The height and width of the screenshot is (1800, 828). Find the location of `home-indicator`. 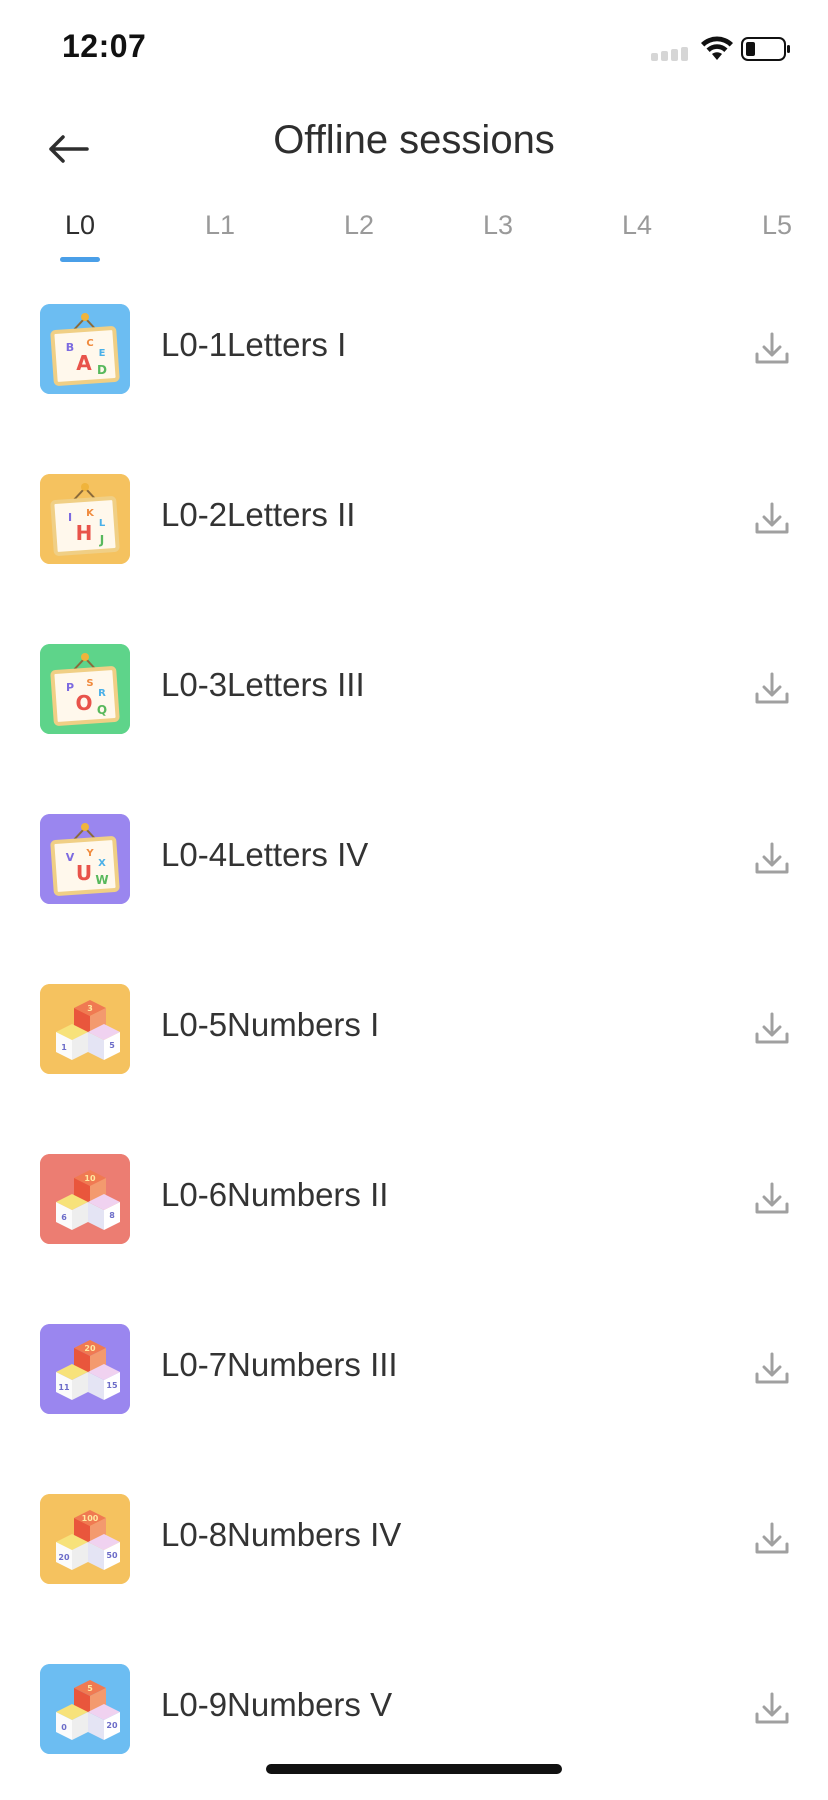

home-indicator is located at coordinates (414, 1769).